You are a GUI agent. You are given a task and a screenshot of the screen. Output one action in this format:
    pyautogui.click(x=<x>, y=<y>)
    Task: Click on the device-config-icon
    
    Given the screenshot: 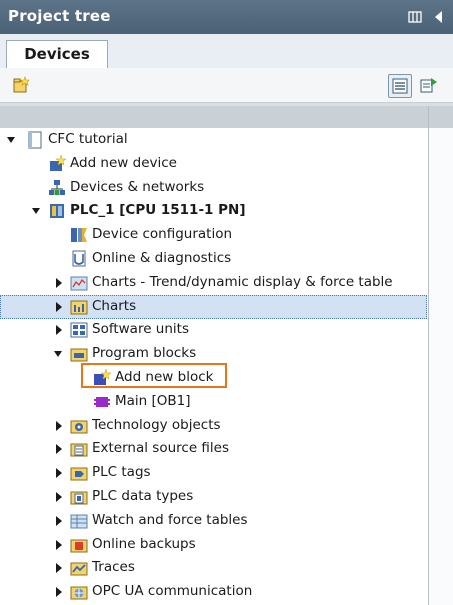 What is the action you would take?
    pyautogui.click(x=79, y=235)
    